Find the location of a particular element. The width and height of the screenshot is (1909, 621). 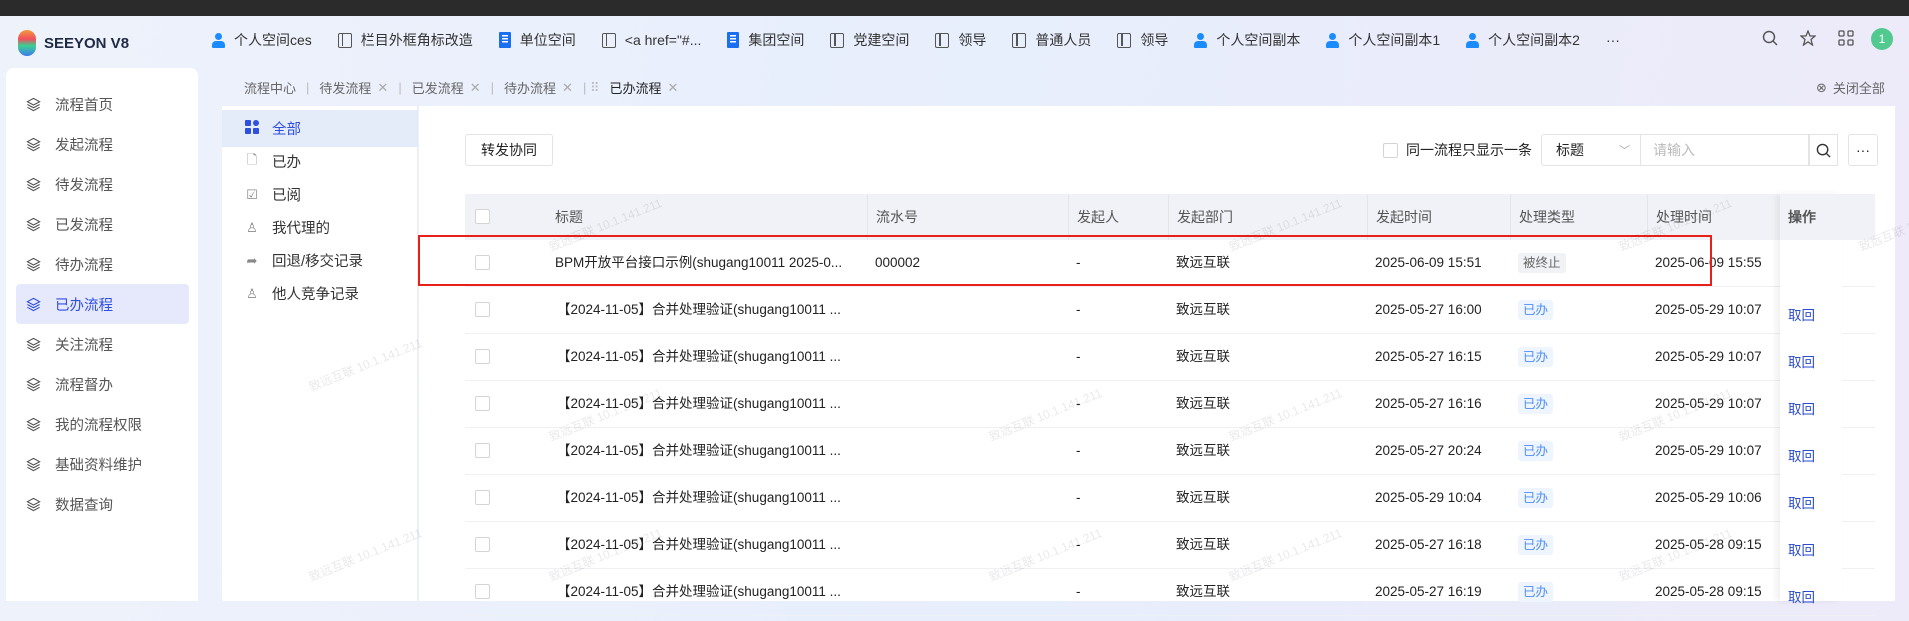

sidebar-item: 待发流程 is located at coordinates (102, 184).